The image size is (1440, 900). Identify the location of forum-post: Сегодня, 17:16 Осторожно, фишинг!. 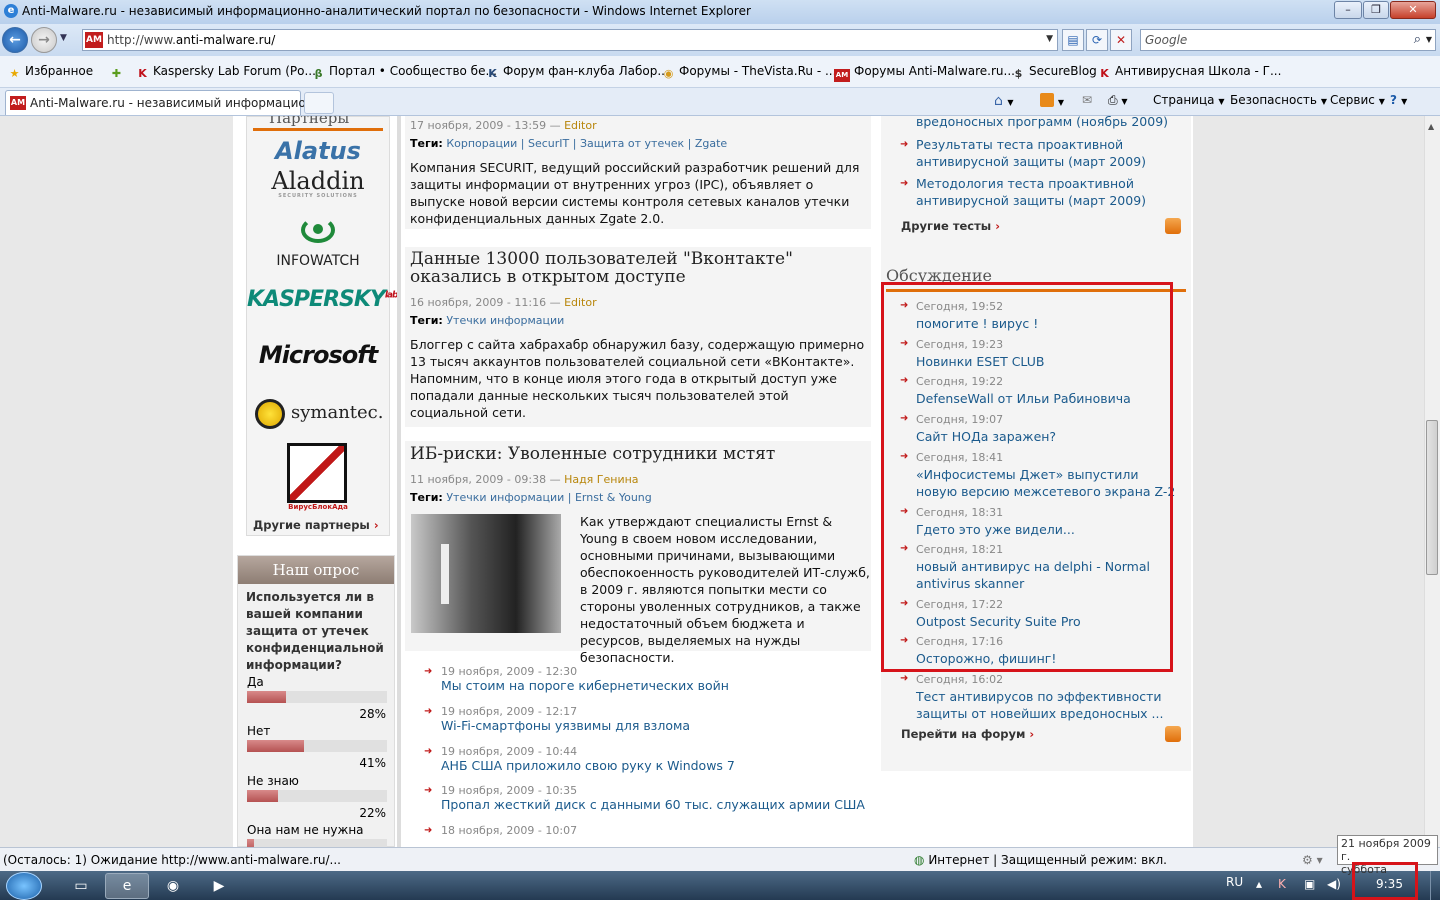
(1046, 650).